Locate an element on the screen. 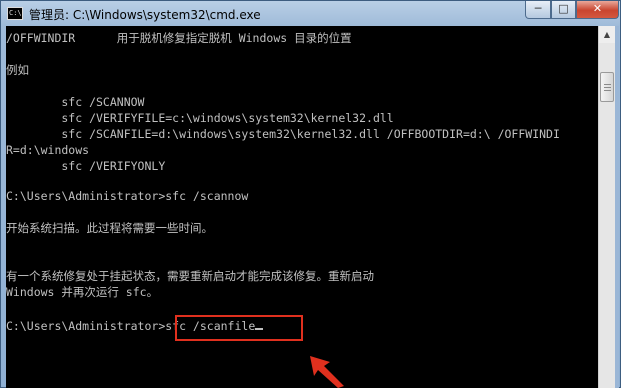 The height and width of the screenshot is (388, 621). minimize-button: ─ is located at coordinates (538, 10).